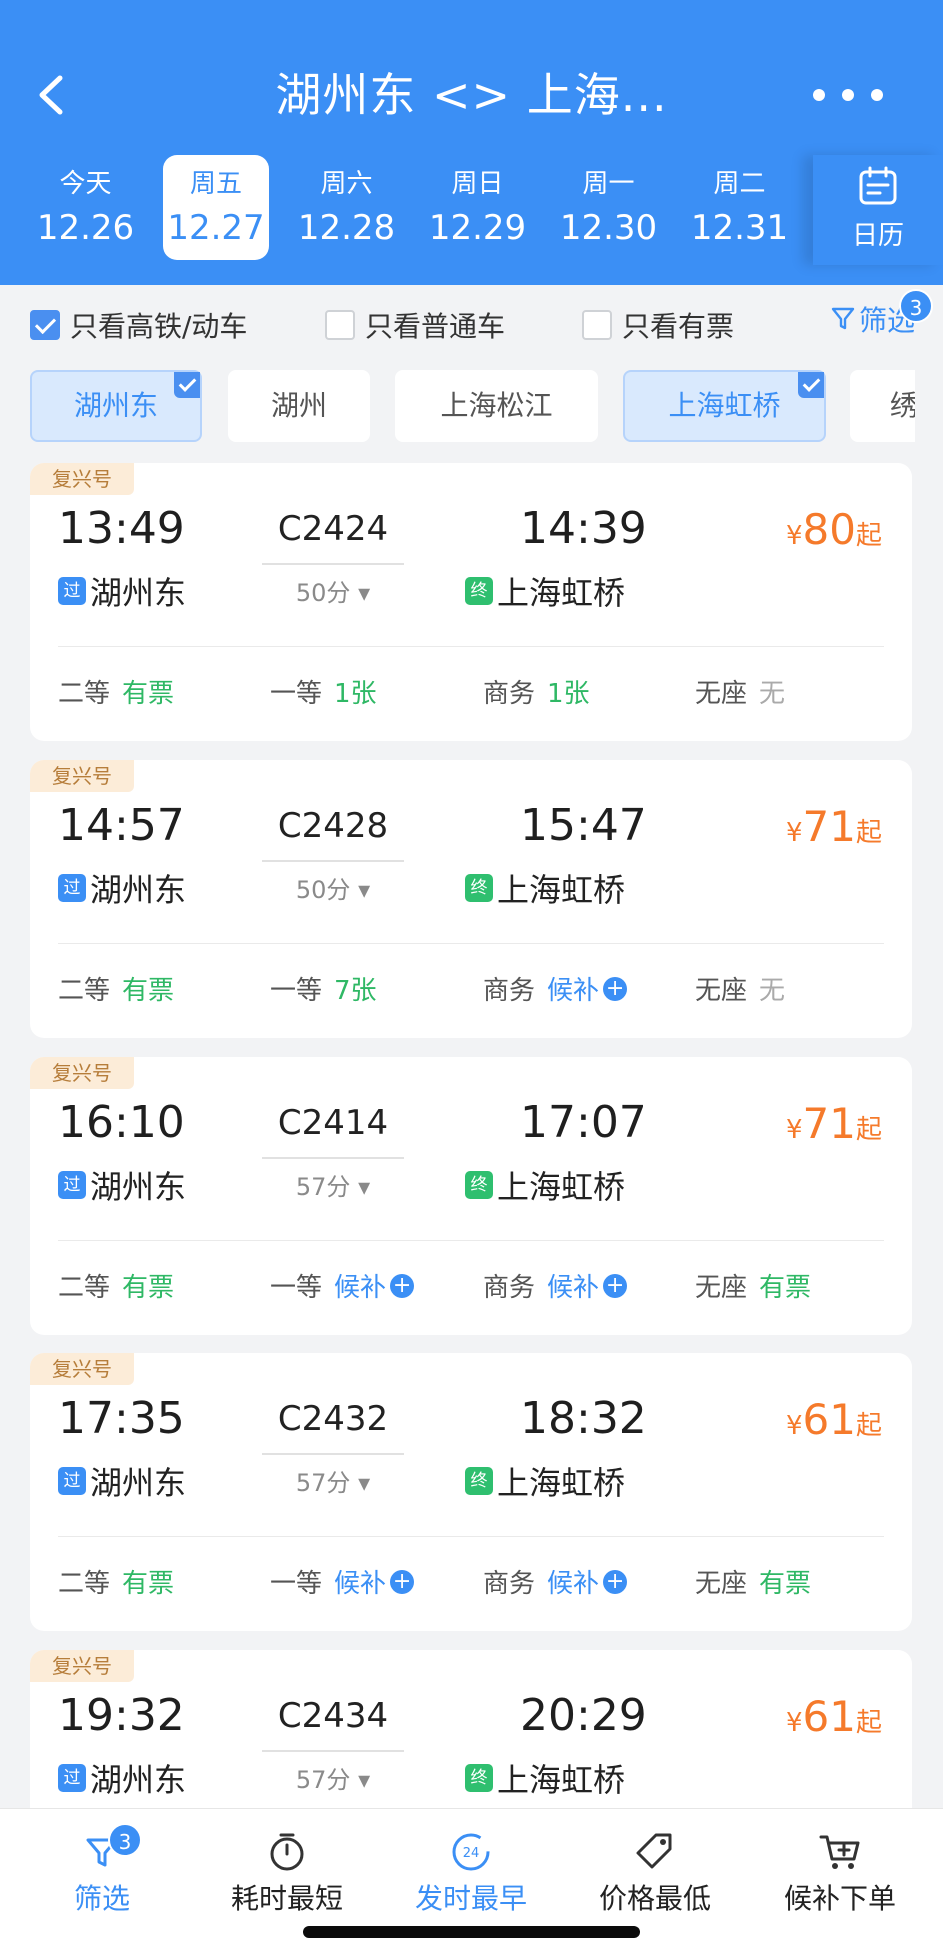 Image resolution: width=943 pixels, height=1957 pixels. Describe the element at coordinates (333, 1716) in the screenshot. I see `train-number: C2434` at that location.